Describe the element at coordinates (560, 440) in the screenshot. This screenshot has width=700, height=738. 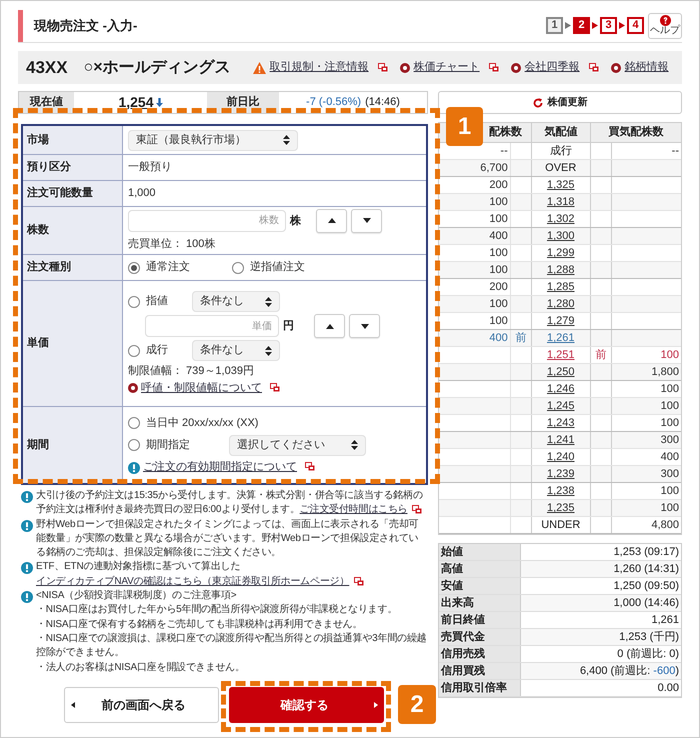
I see `price-link: 1,241` at that location.